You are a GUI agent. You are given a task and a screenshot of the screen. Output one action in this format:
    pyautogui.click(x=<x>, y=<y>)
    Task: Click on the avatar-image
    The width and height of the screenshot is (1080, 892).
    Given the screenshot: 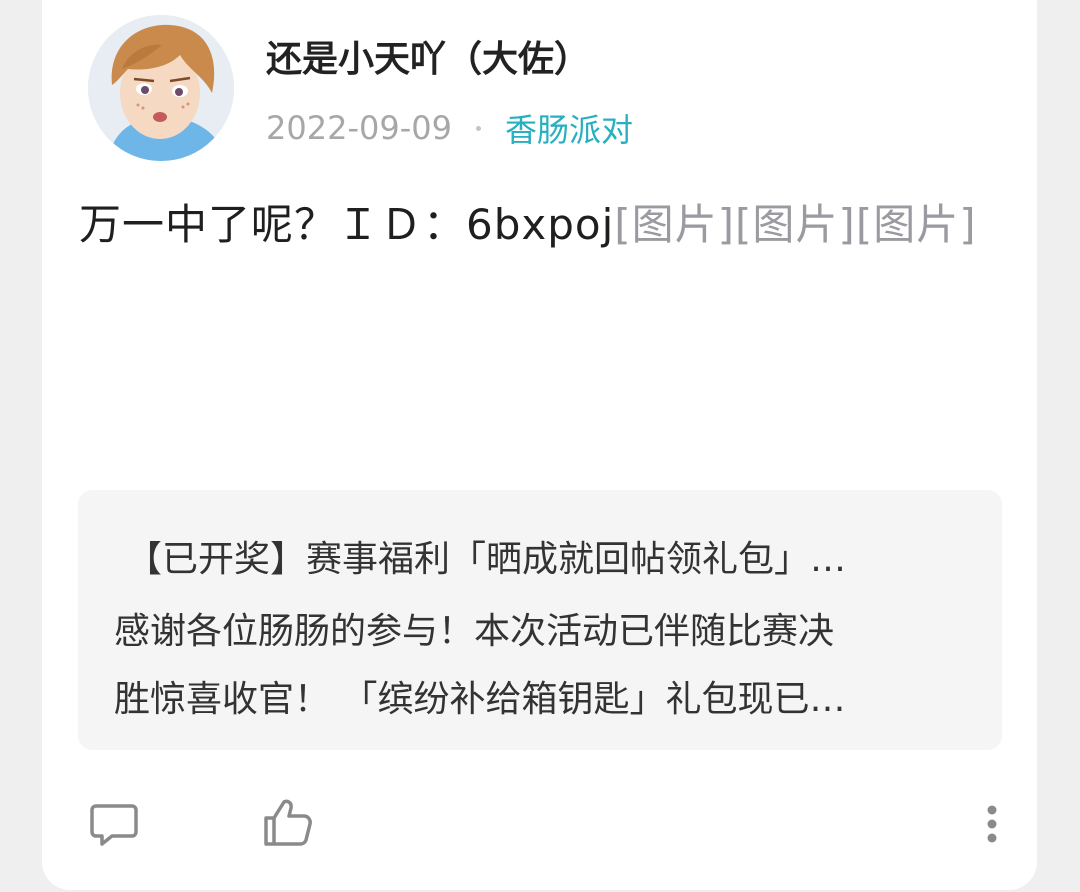 What is the action you would take?
    pyautogui.click(x=161, y=88)
    